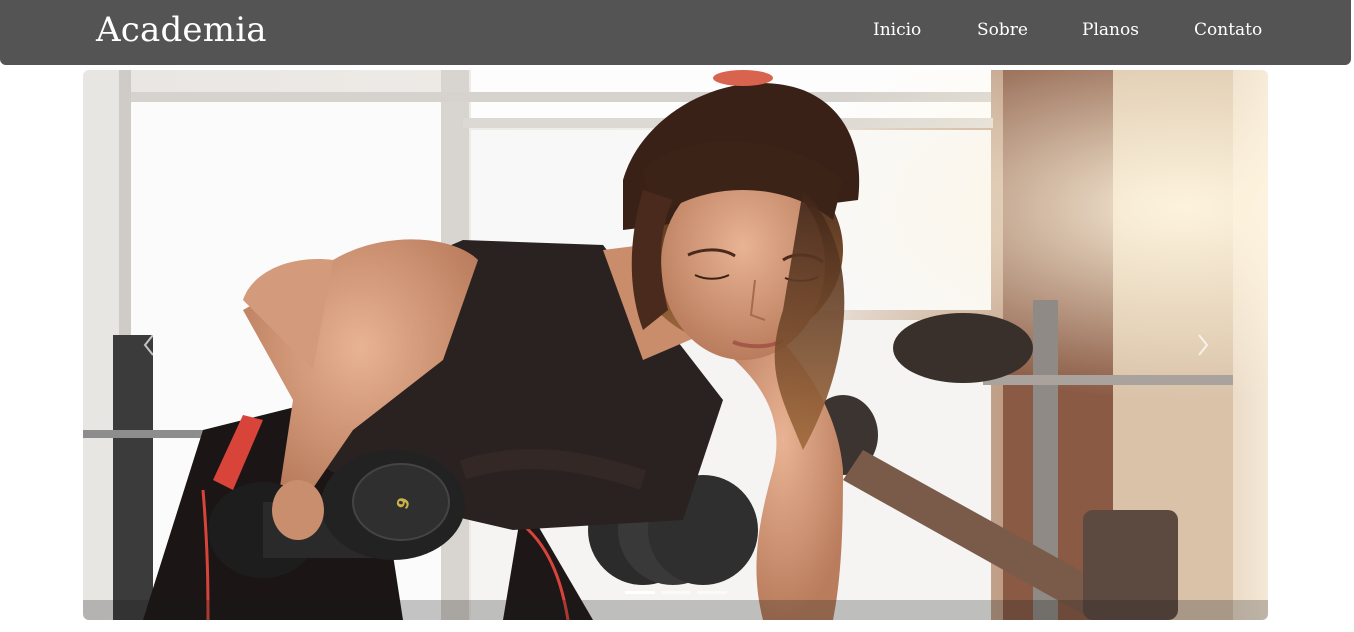 This screenshot has height=632, width=1354. I want to click on carousel-next-button, so click(1202, 345).